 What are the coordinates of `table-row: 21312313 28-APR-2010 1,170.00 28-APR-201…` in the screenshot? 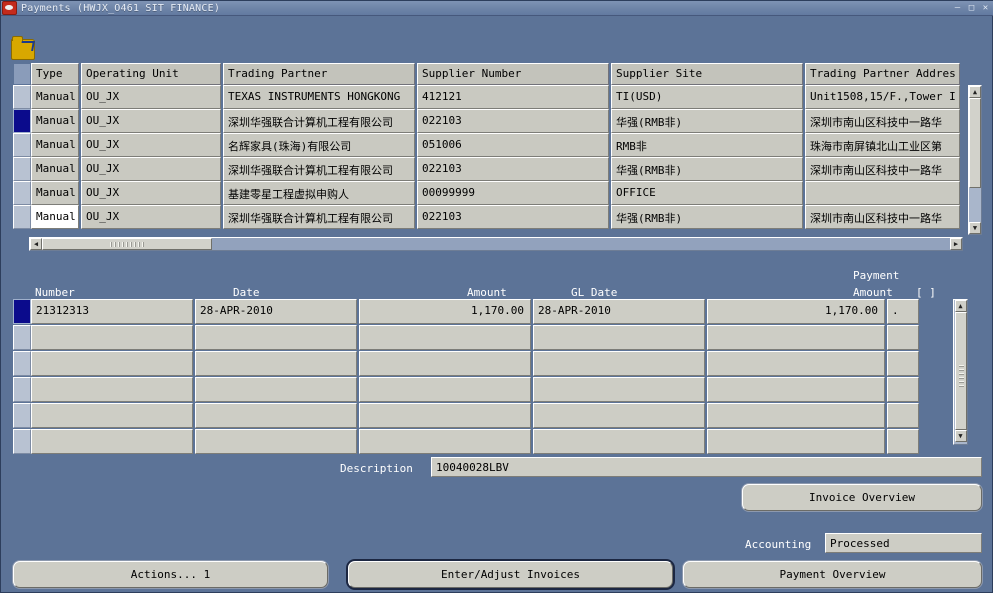 It's located at (467, 311).